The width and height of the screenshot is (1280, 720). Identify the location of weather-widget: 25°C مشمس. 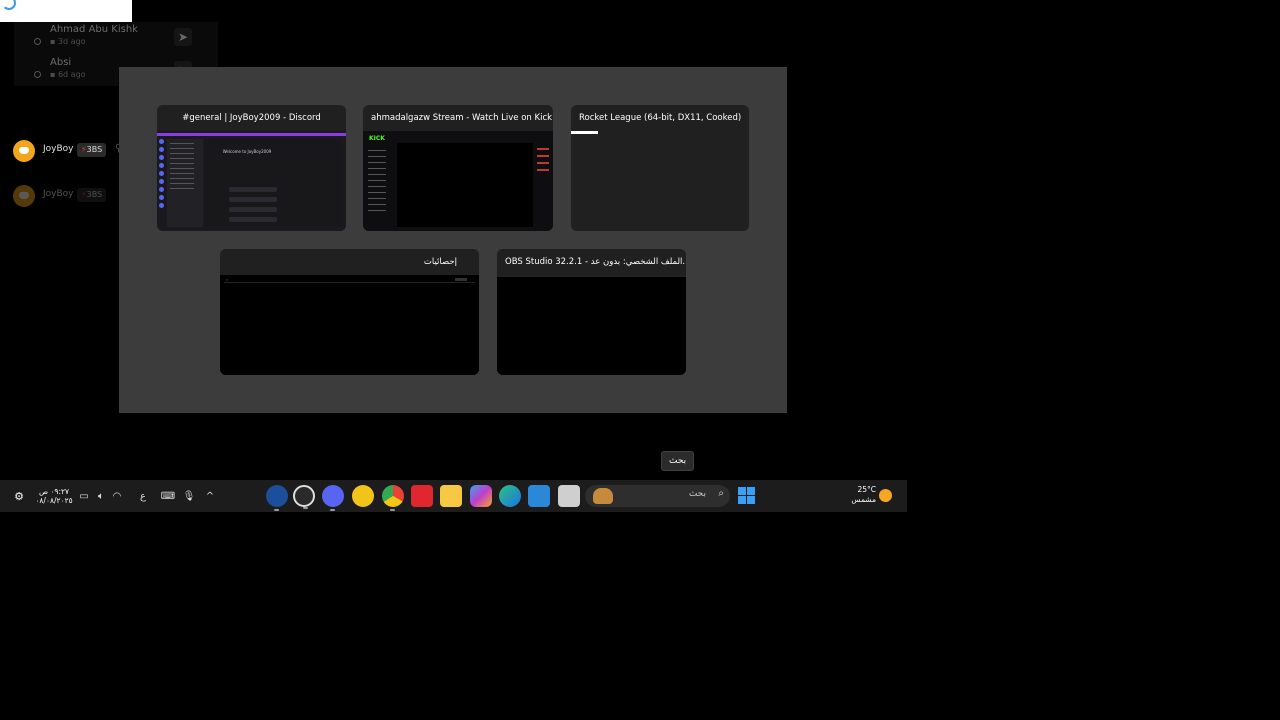
(861, 496).